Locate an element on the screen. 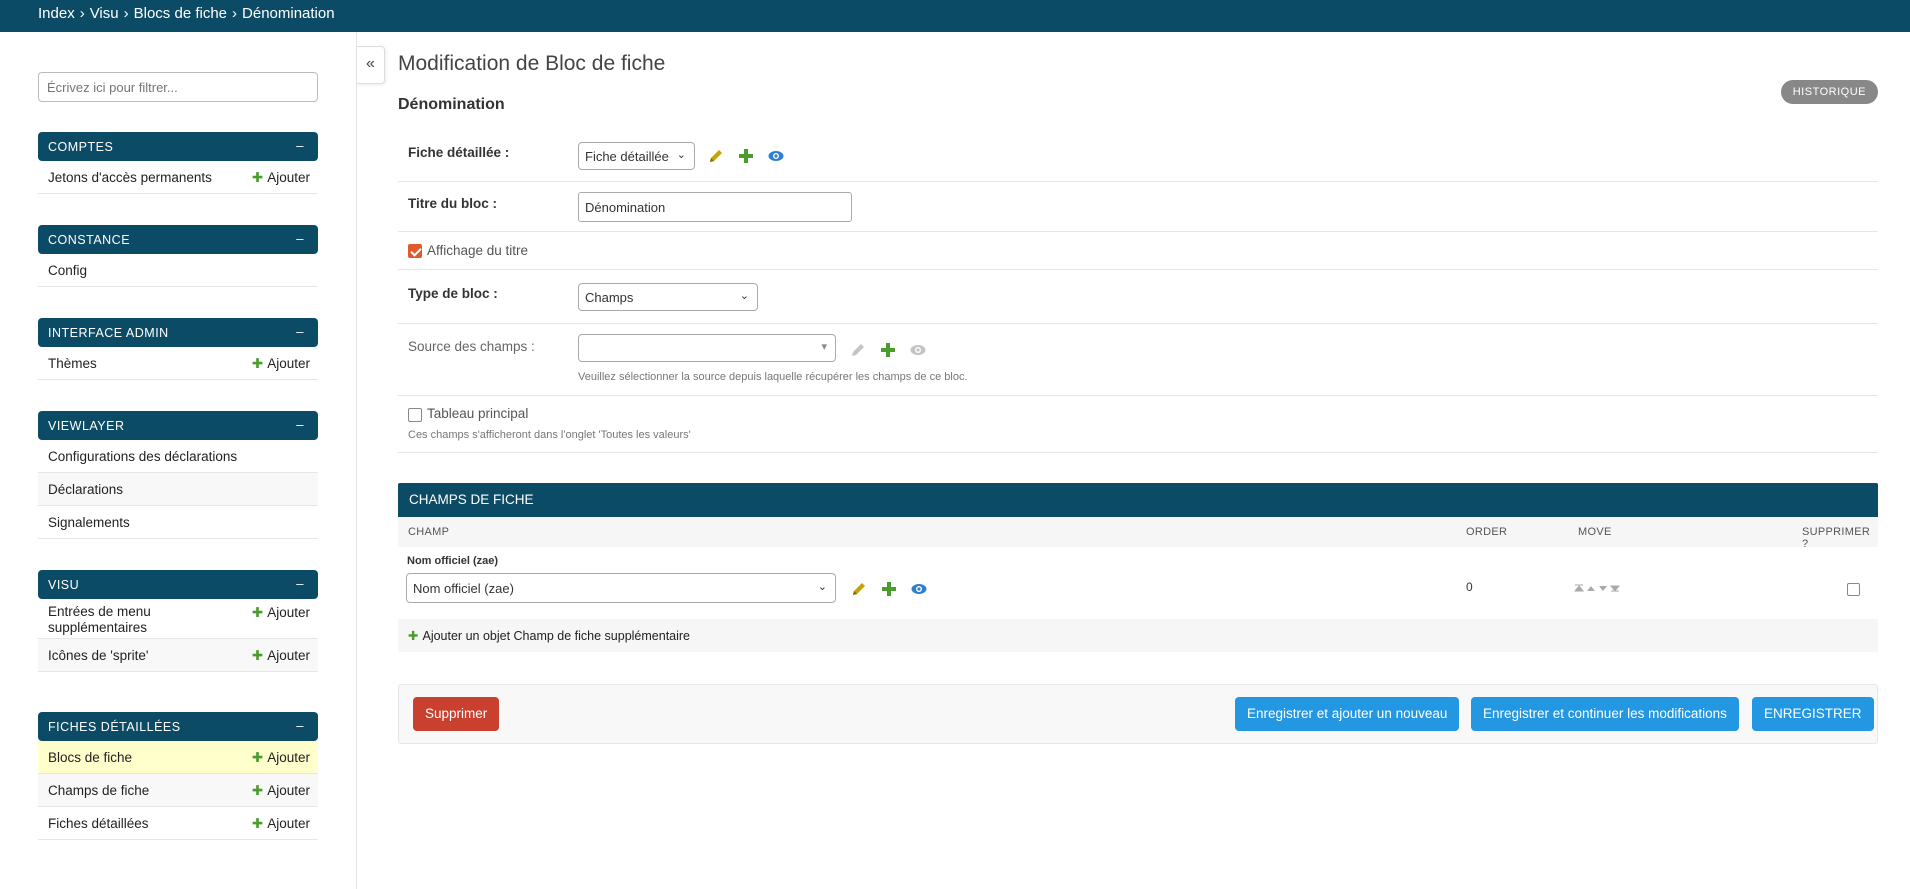  sidebar-item-declarations: Déclarations is located at coordinates (178, 489).